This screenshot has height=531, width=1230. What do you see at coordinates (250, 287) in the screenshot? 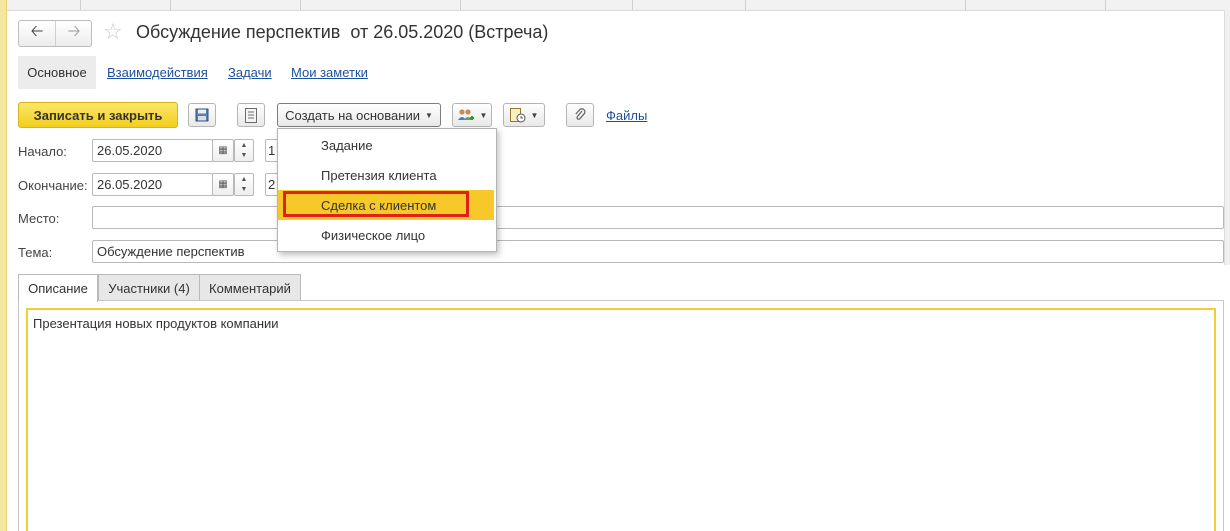
I see `tab-comment: Комментарий` at bounding box center [250, 287].